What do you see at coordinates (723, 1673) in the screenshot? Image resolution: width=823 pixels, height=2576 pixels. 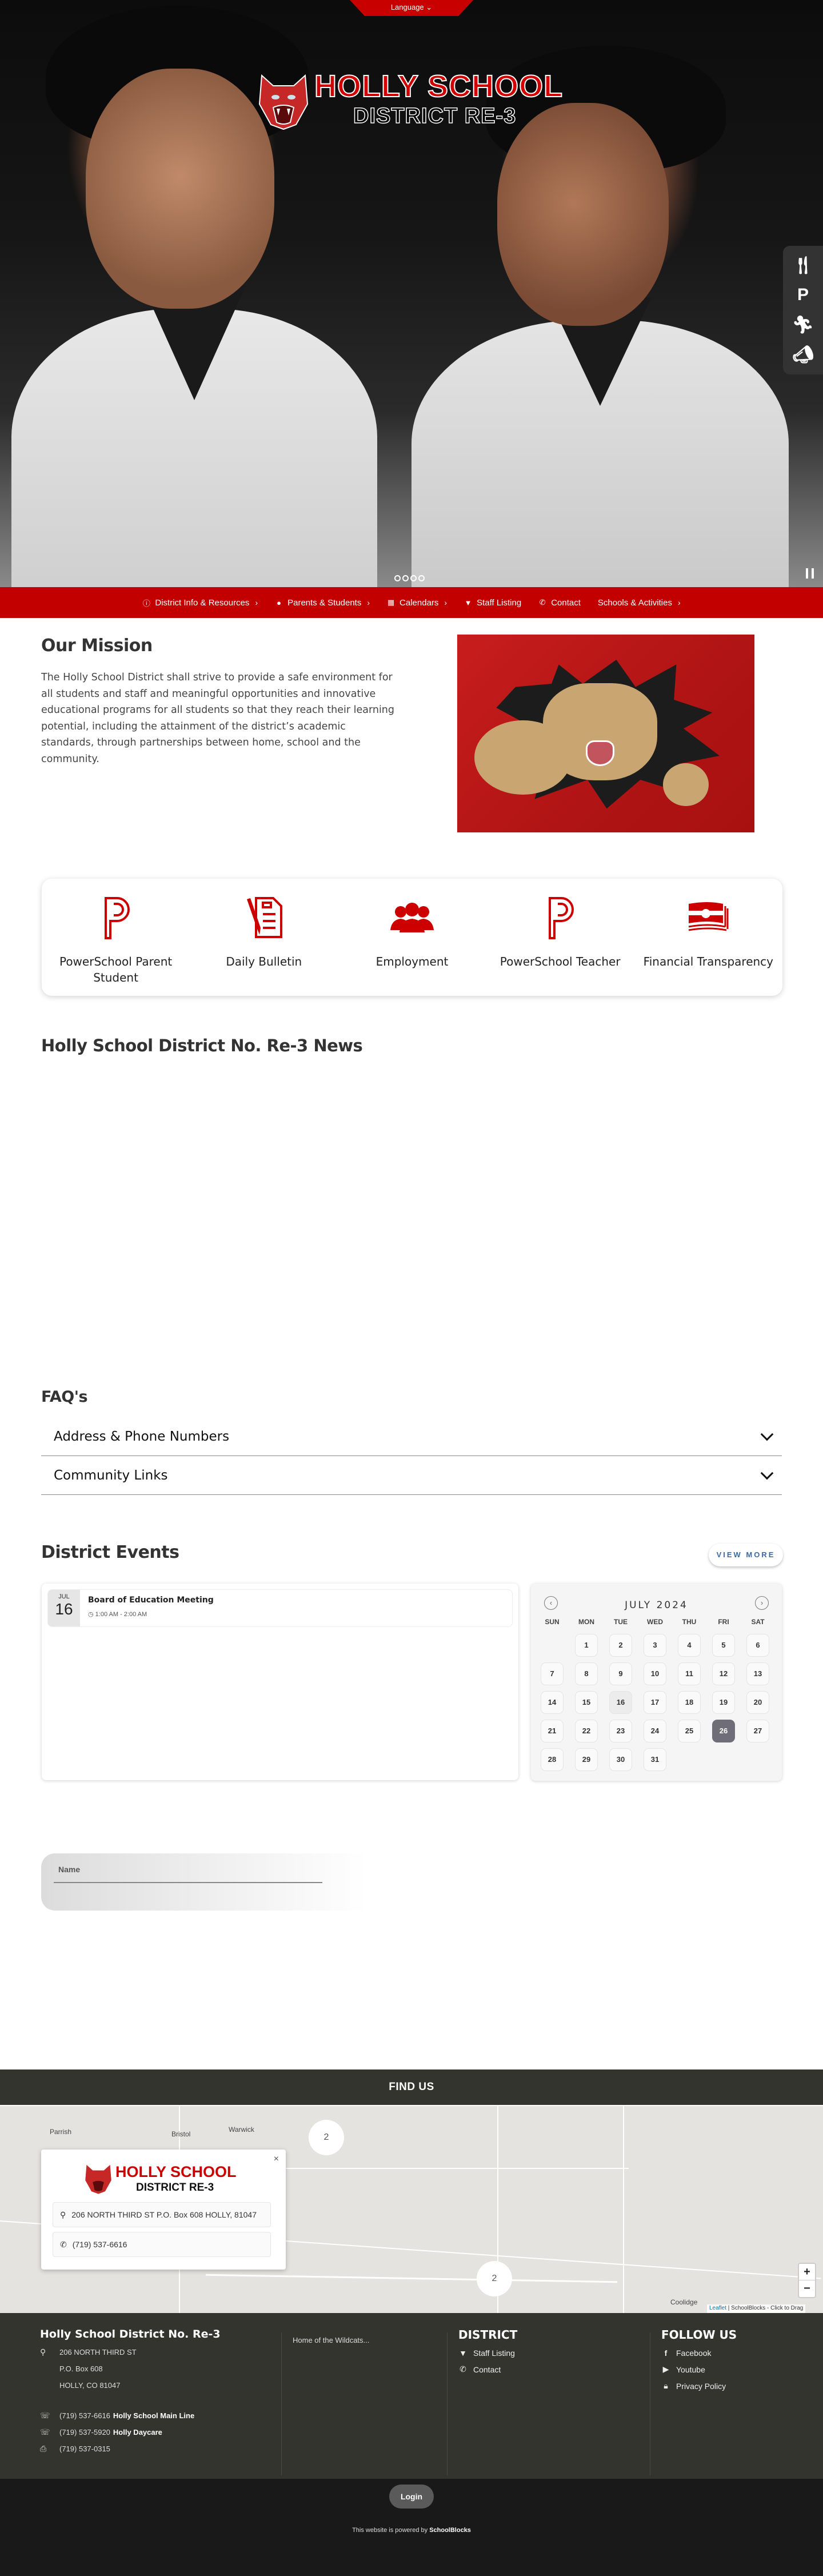 I see `calendar-day: 12` at bounding box center [723, 1673].